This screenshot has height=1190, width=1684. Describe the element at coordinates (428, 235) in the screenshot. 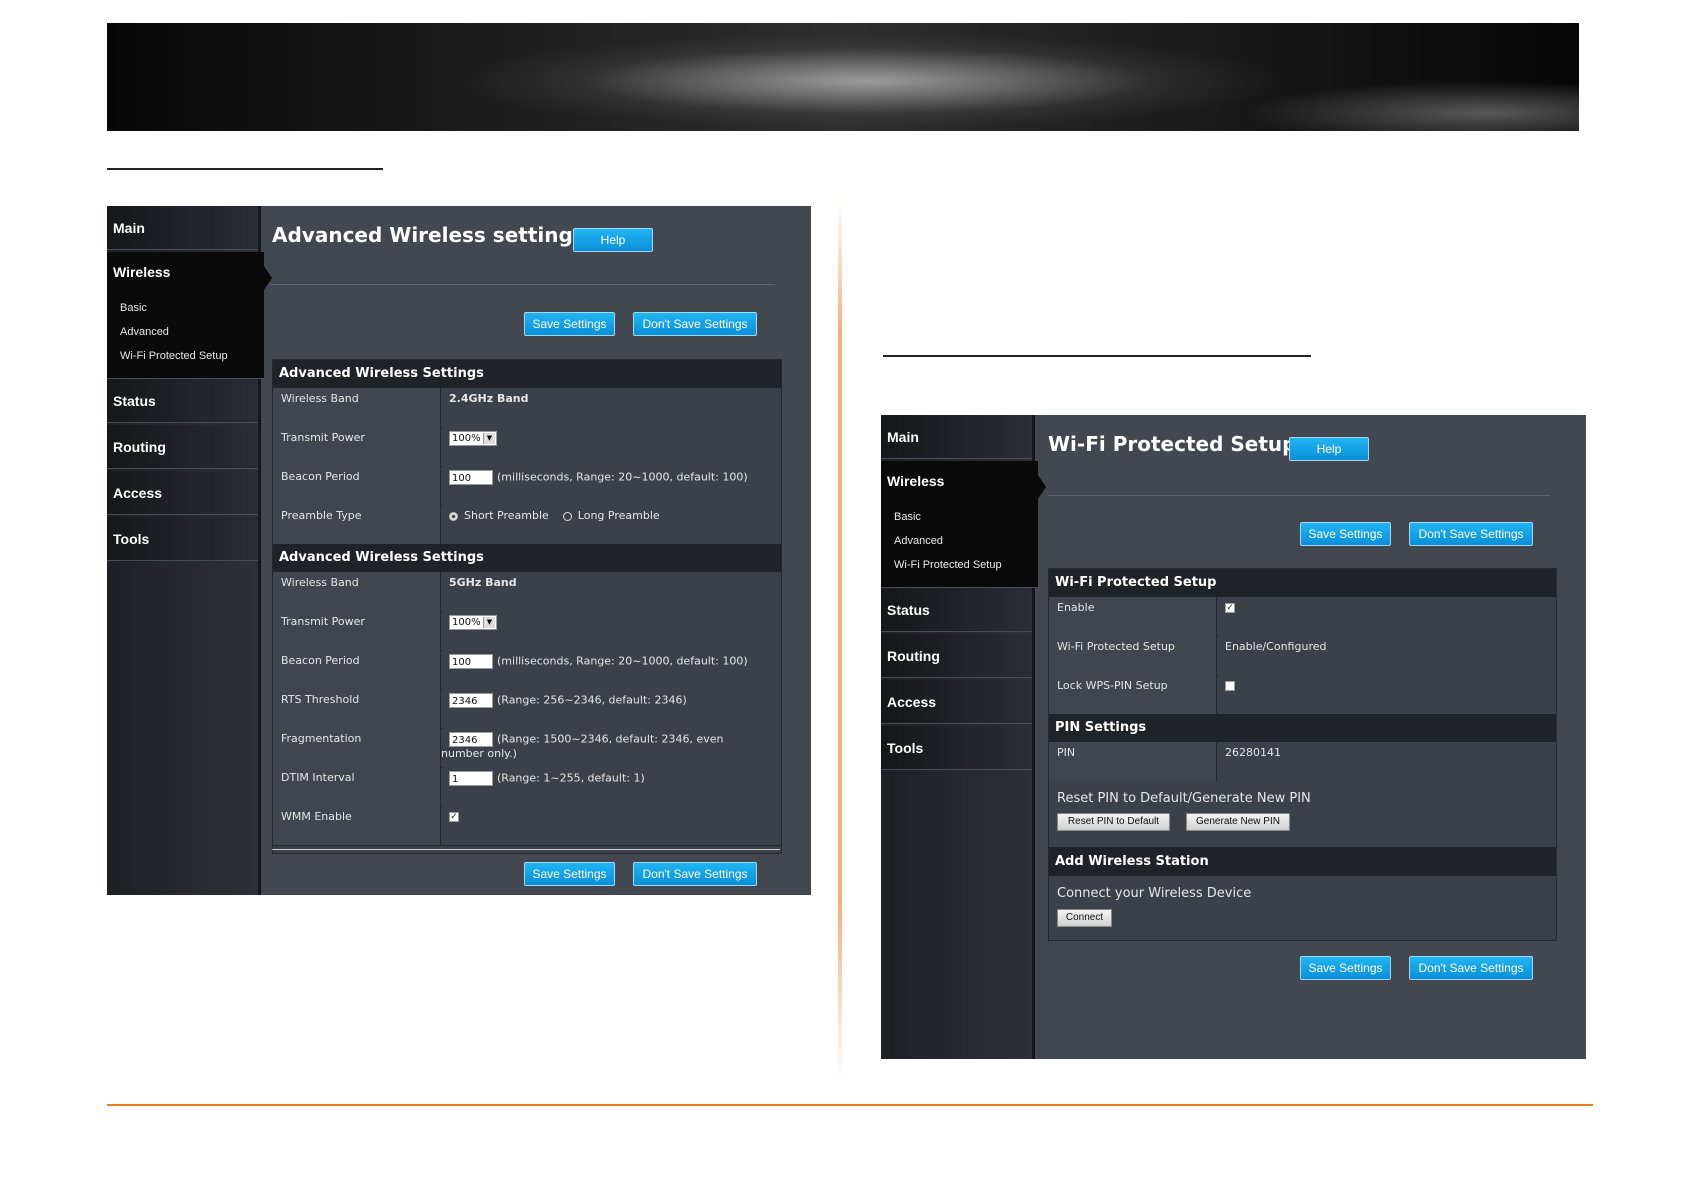

I see `page-title: Advanced Wireless settings` at that location.